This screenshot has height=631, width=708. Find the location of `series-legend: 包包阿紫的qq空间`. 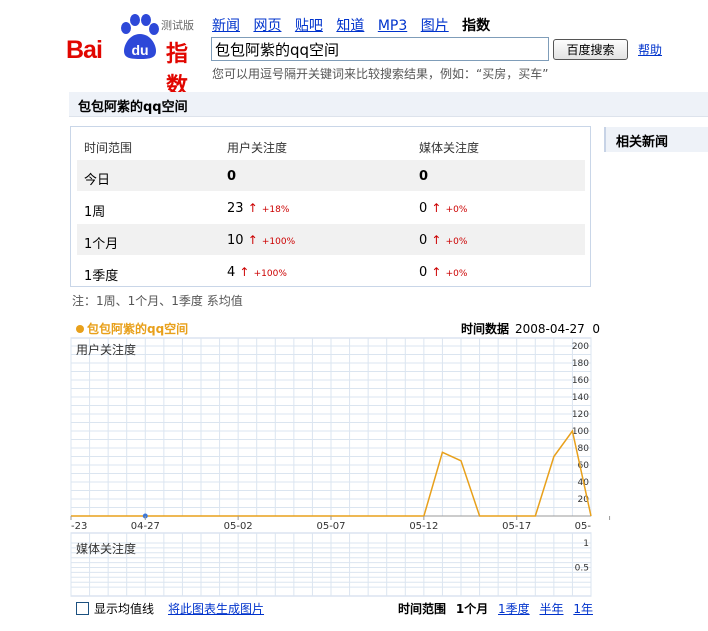

series-legend: 包包阿紫的qq空间 is located at coordinates (132, 328).